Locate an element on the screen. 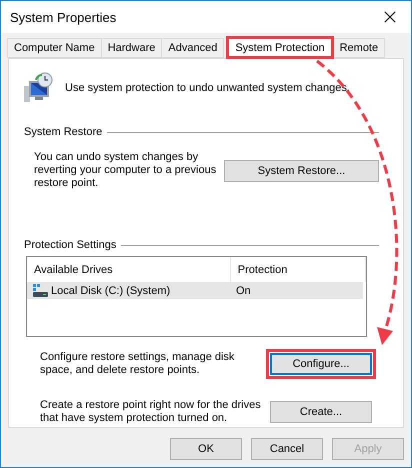 The height and width of the screenshot is (468, 412). tab: Computer Name is located at coordinates (54, 48).